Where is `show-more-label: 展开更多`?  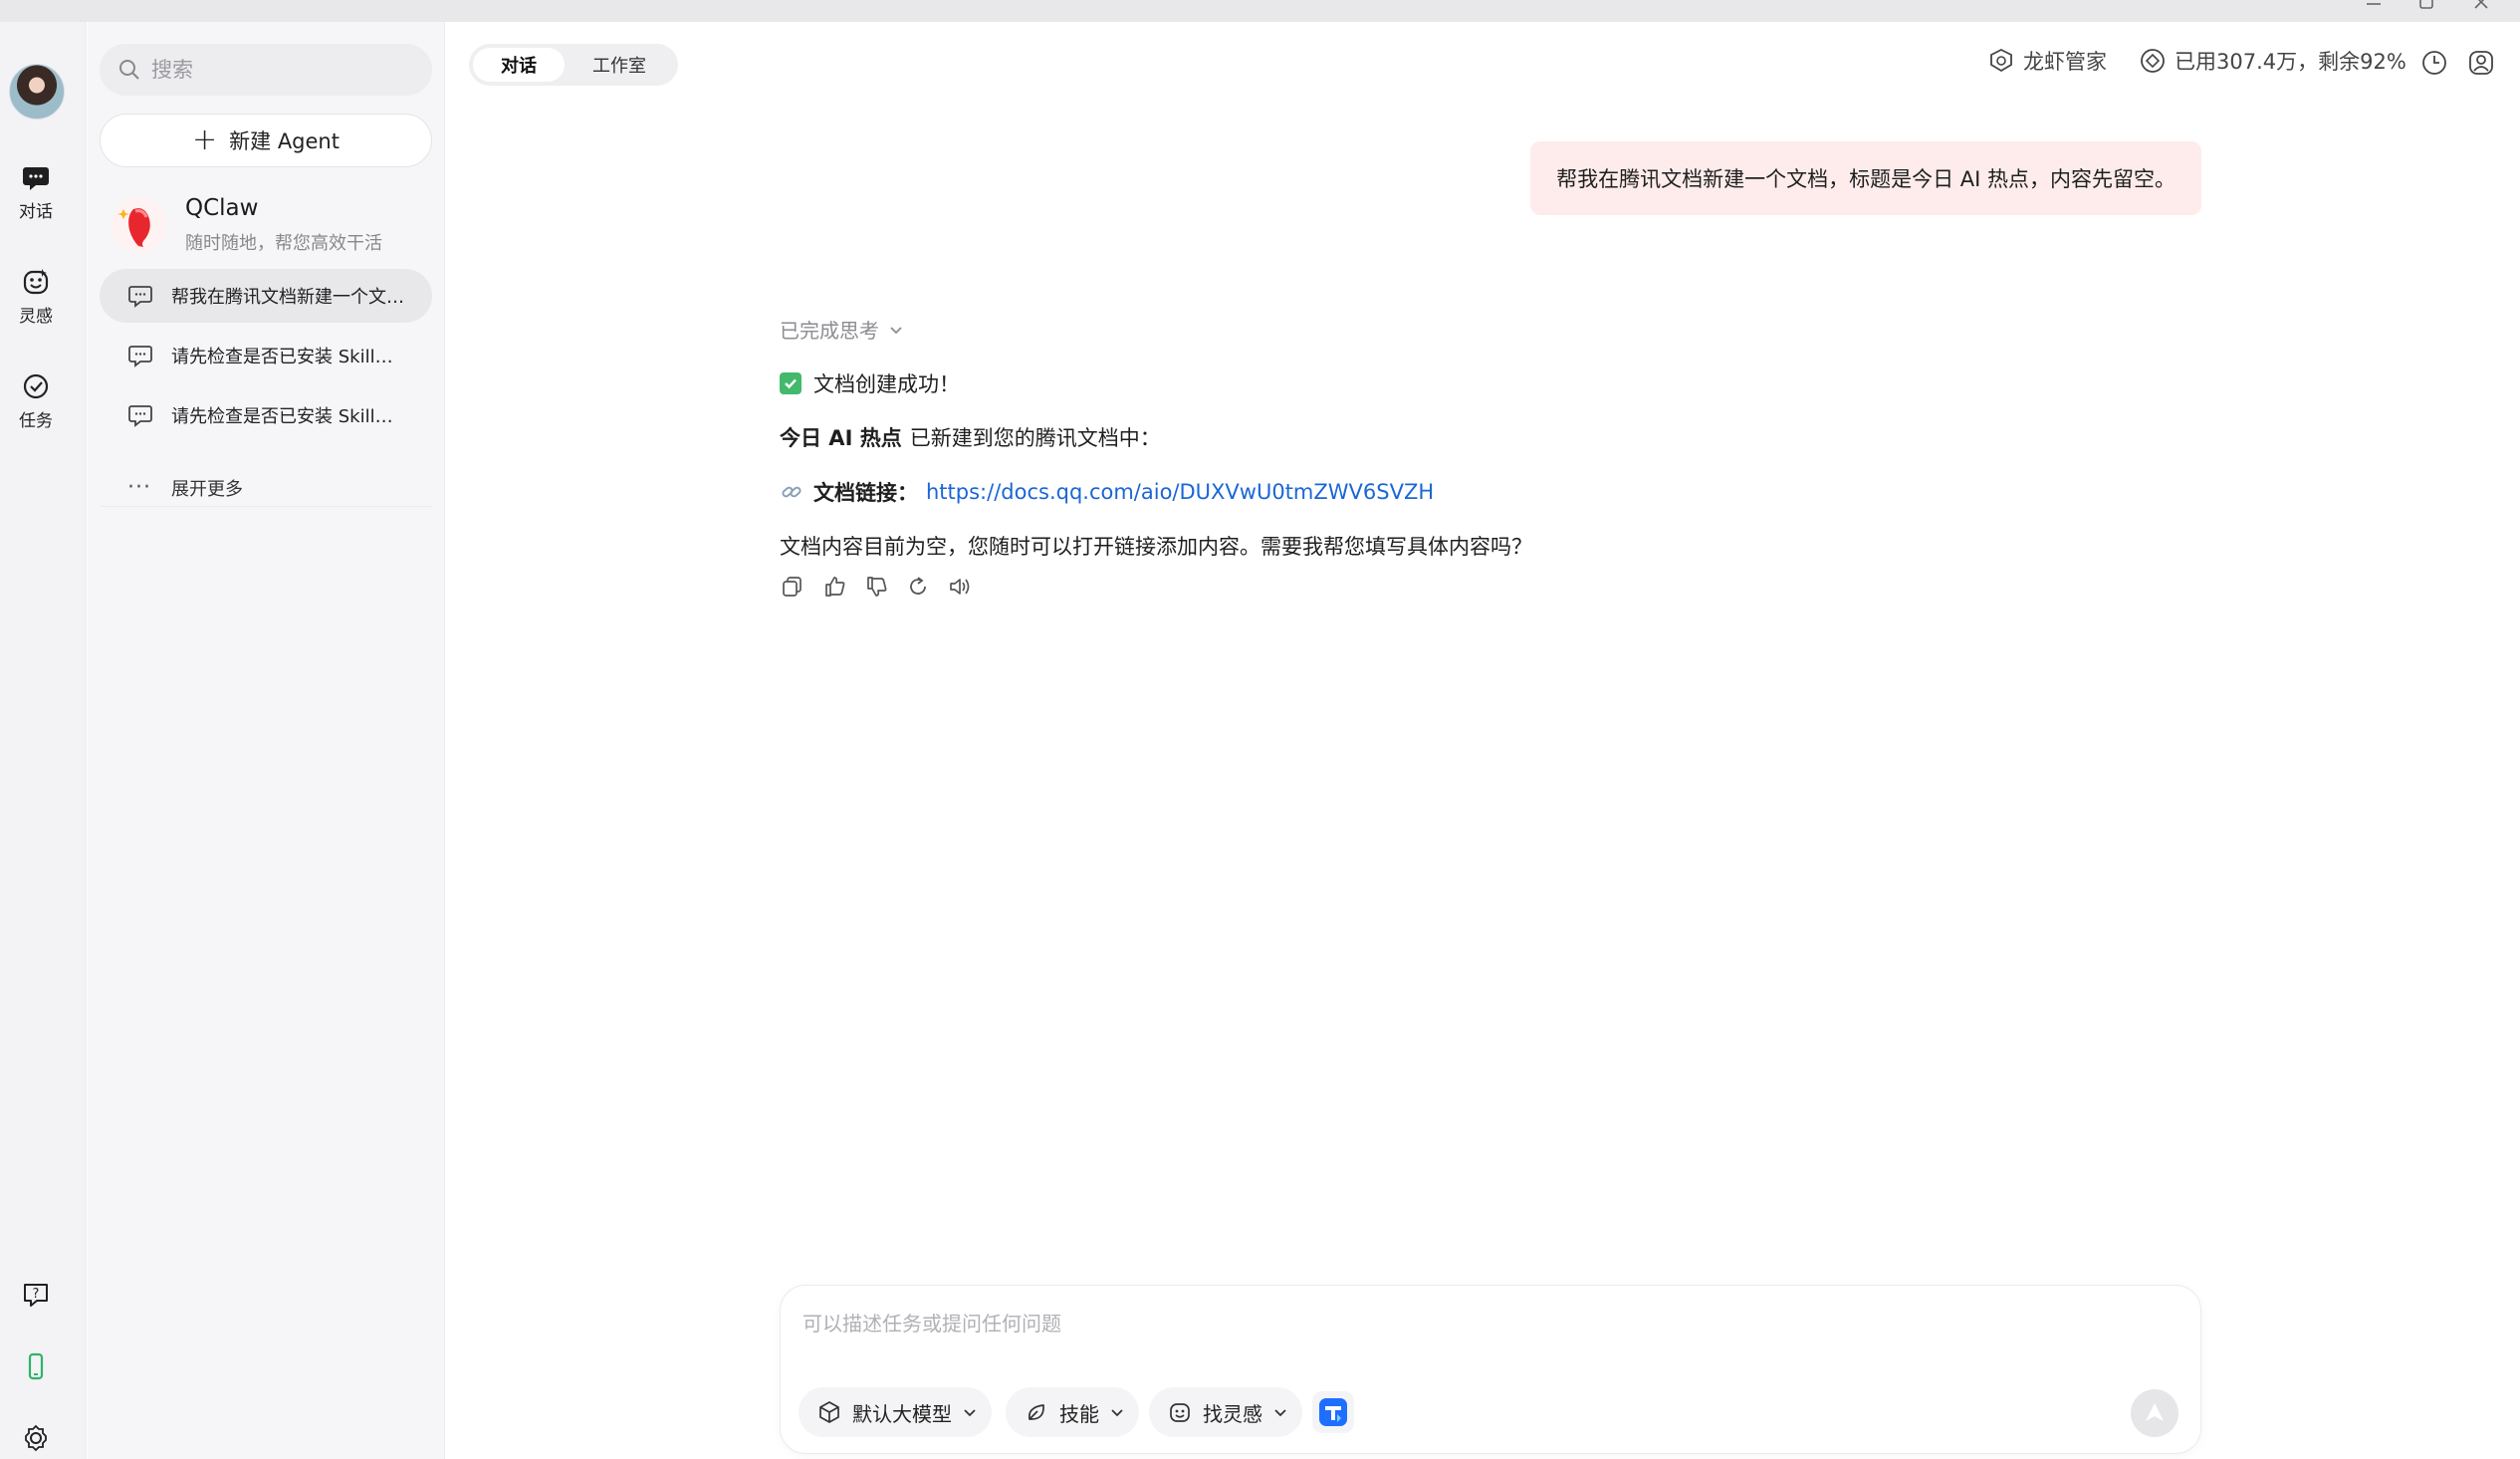
show-more-label: 展开更多 is located at coordinates (207, 489).